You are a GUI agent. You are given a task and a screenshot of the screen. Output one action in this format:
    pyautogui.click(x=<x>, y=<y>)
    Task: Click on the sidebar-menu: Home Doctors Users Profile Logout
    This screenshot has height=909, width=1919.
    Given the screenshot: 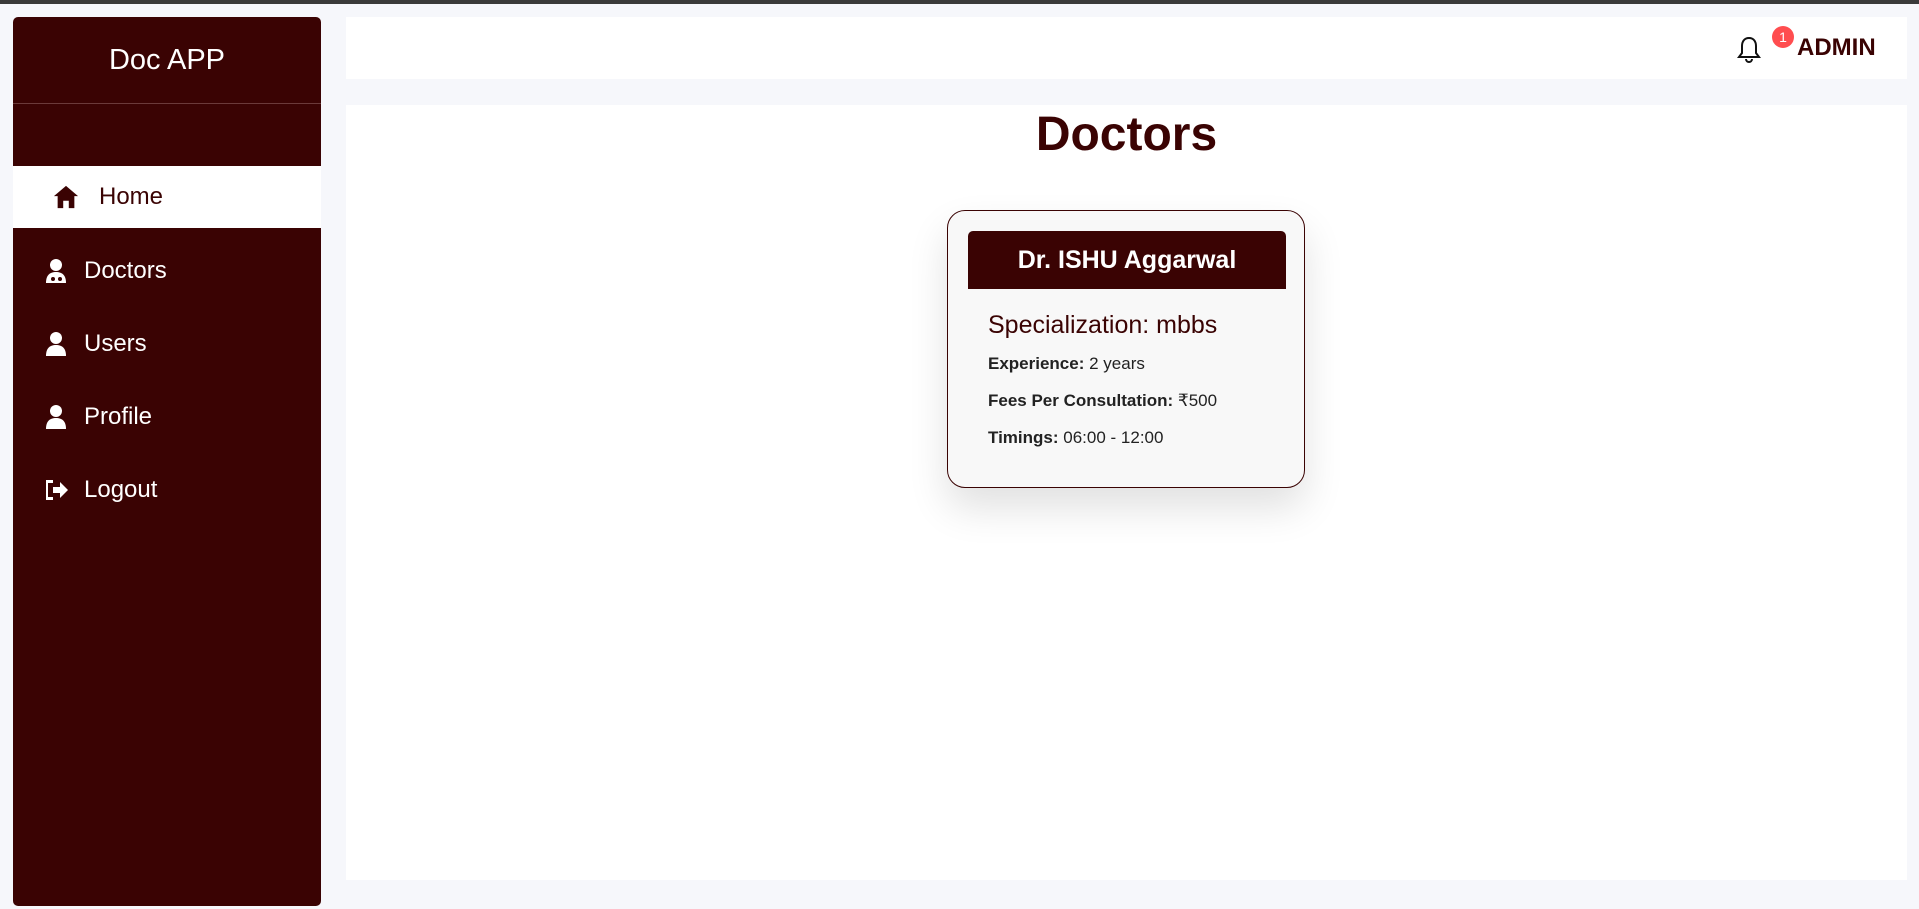 What is the action you would take?
    pyautogui.click(x=167, y=343)
    